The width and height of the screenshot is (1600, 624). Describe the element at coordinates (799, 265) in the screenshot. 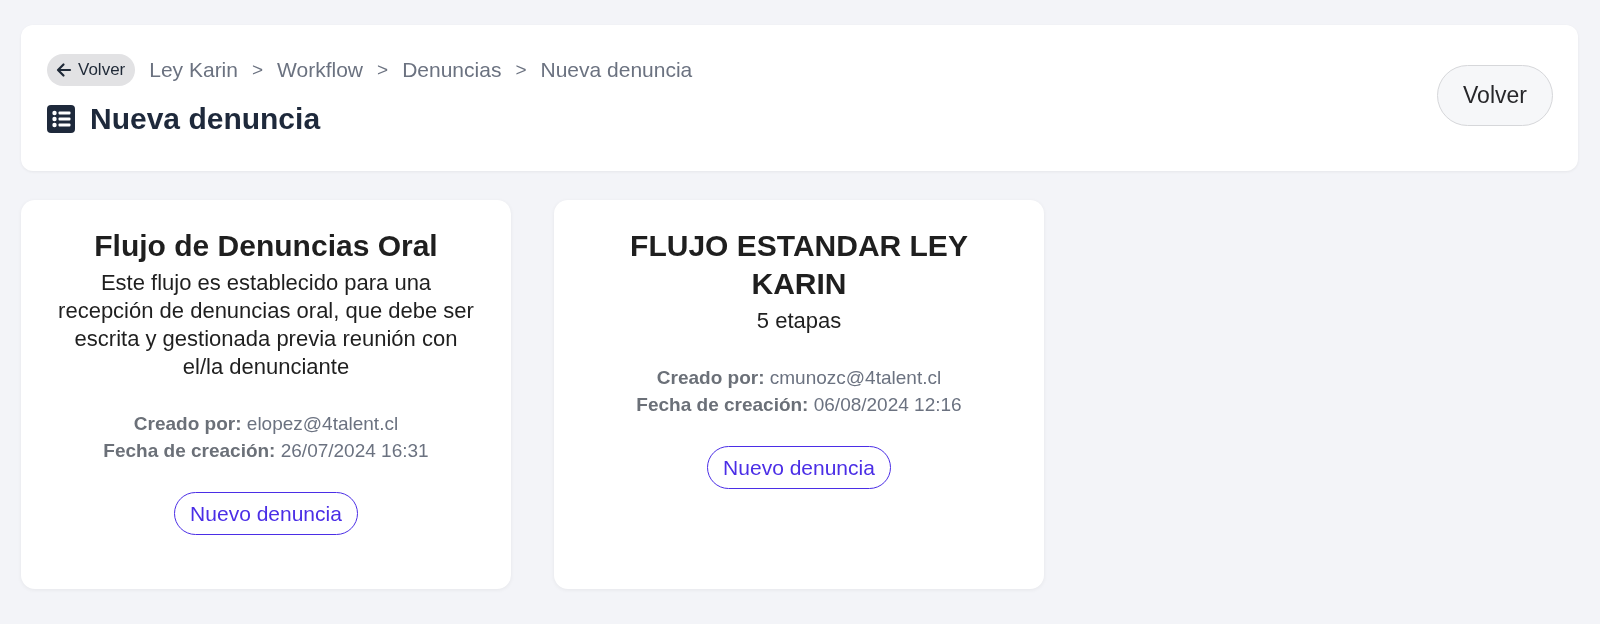

I see `card-title: FLUJO ESTANDAR LEY KARIN` at that location.